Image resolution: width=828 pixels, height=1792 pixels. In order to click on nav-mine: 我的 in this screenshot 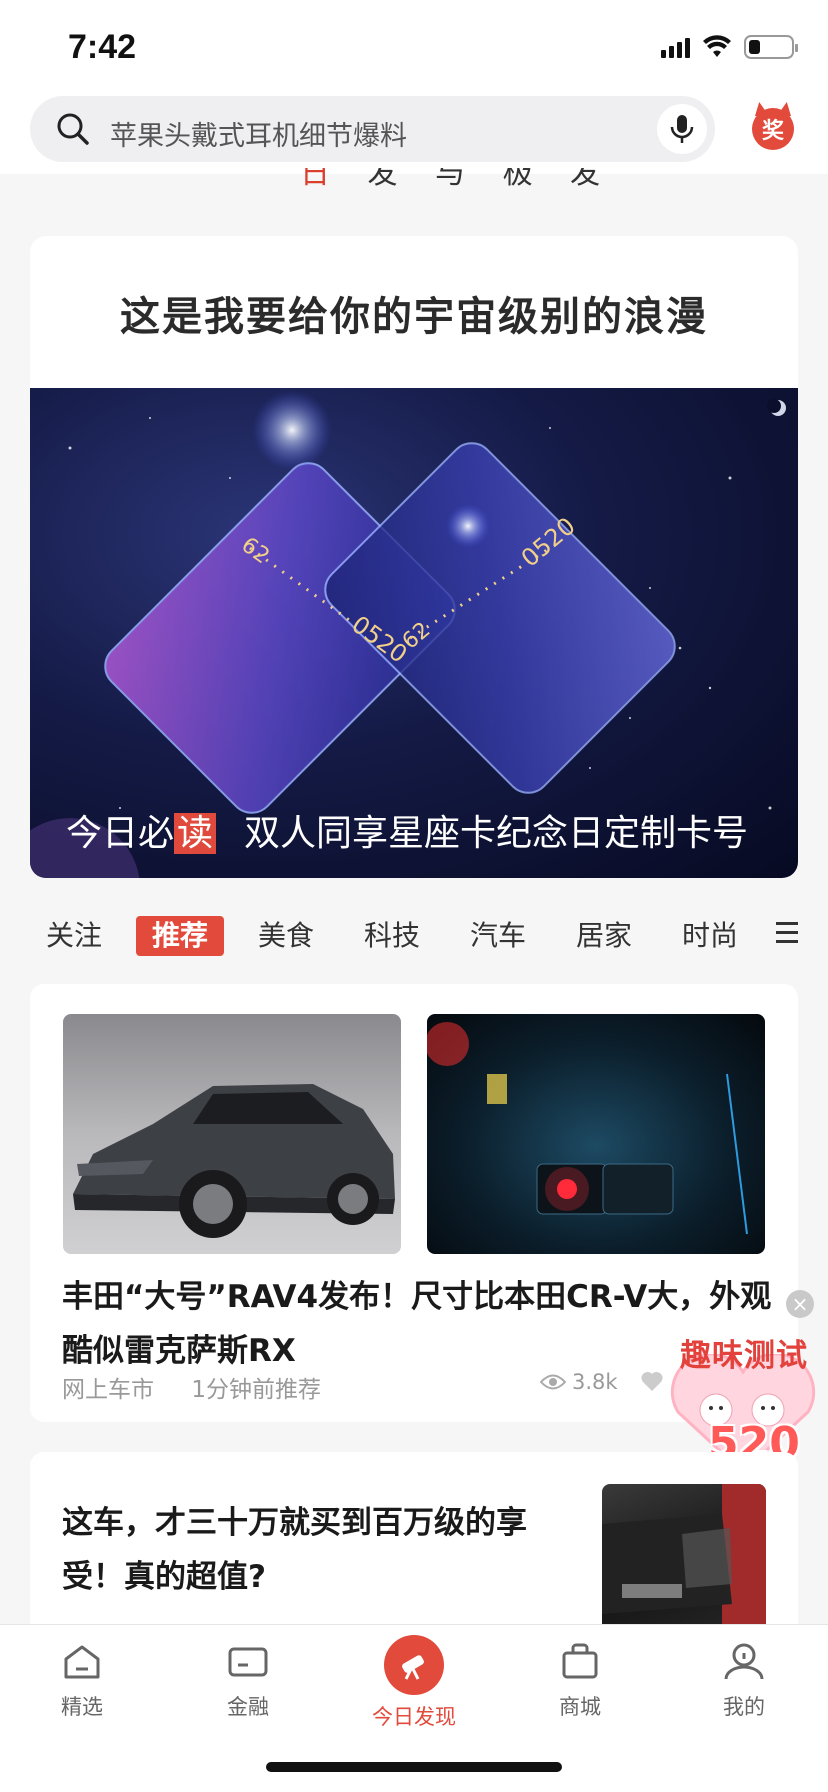, I will do `click(744, 1680)`.